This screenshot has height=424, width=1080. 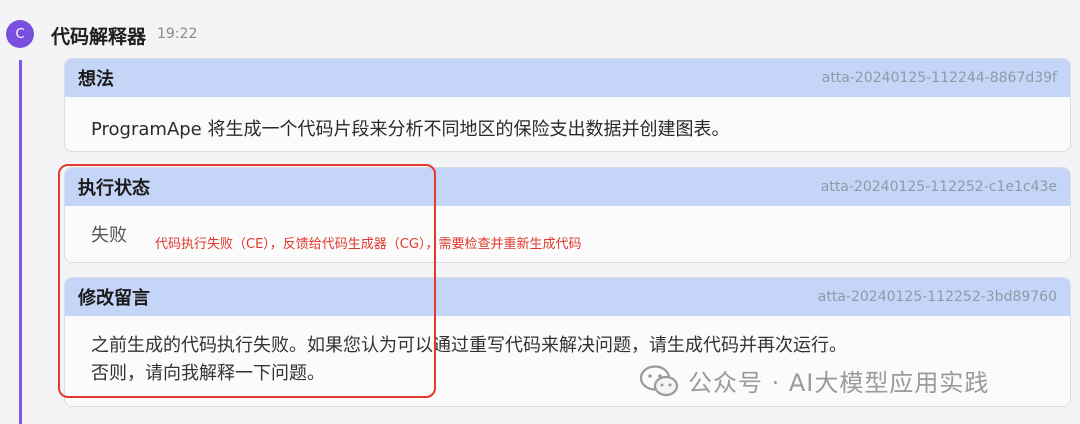 I want to click on card-id: atta-20240125-112252-3bd89760, so click(x=937, y=297).